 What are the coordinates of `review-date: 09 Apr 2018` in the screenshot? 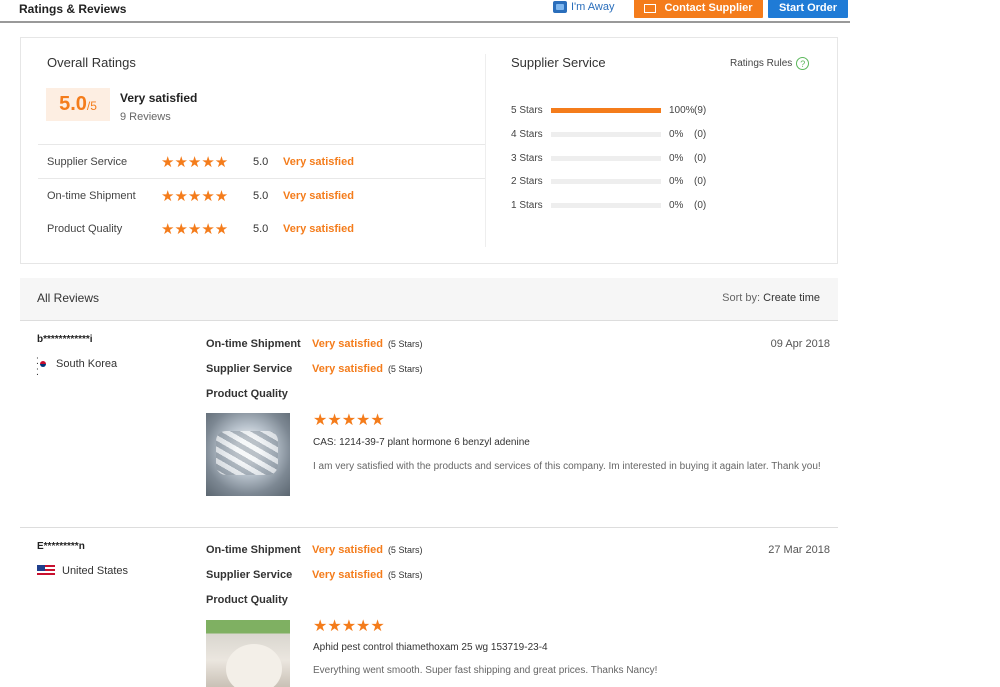 It's located at (800, 344).